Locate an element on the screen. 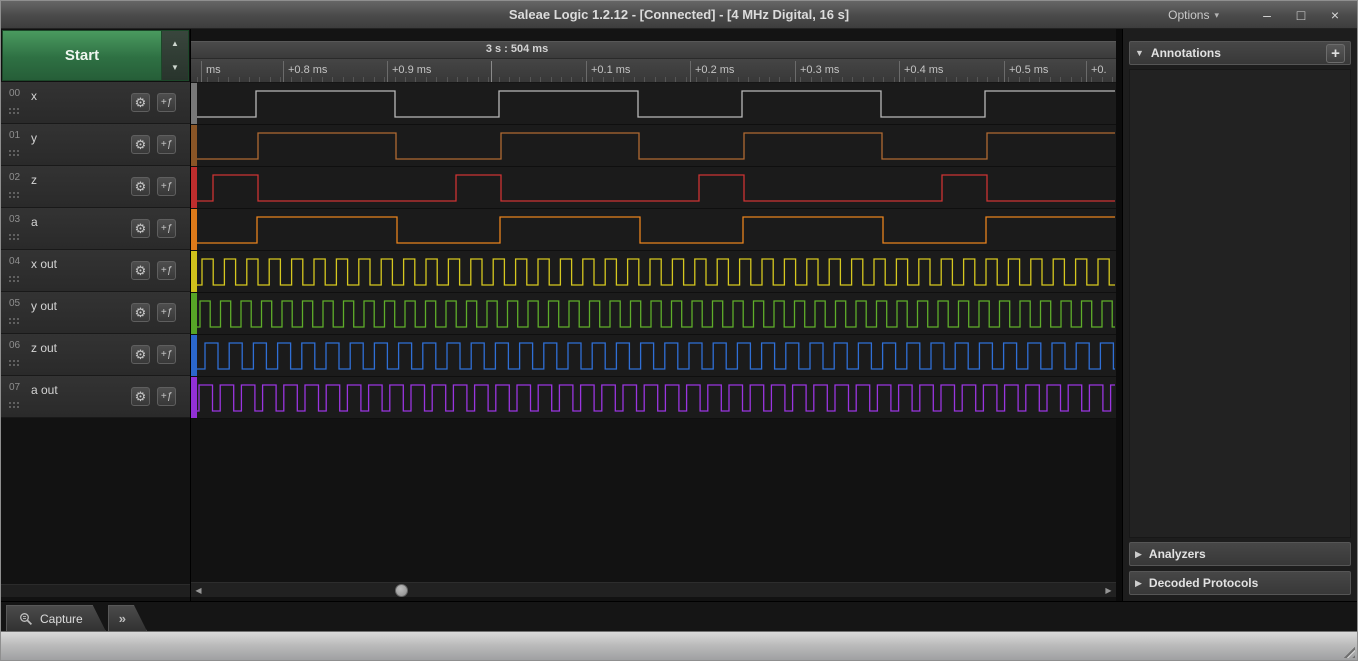  timeline-absolute-bar: 3 s : 504 ms is located at coordinates (653, 50).